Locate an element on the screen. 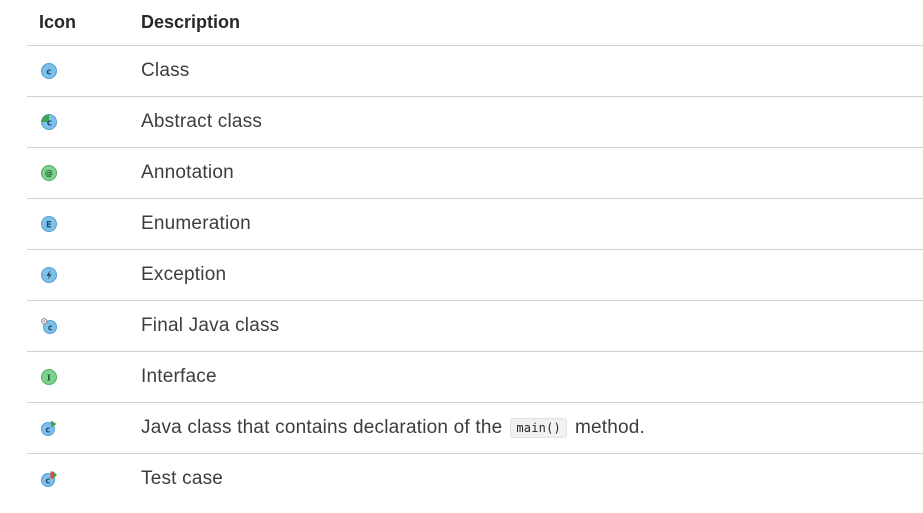 This screenshot has width=923, height=513. description-text: method. is located at coordinates (609, 427).